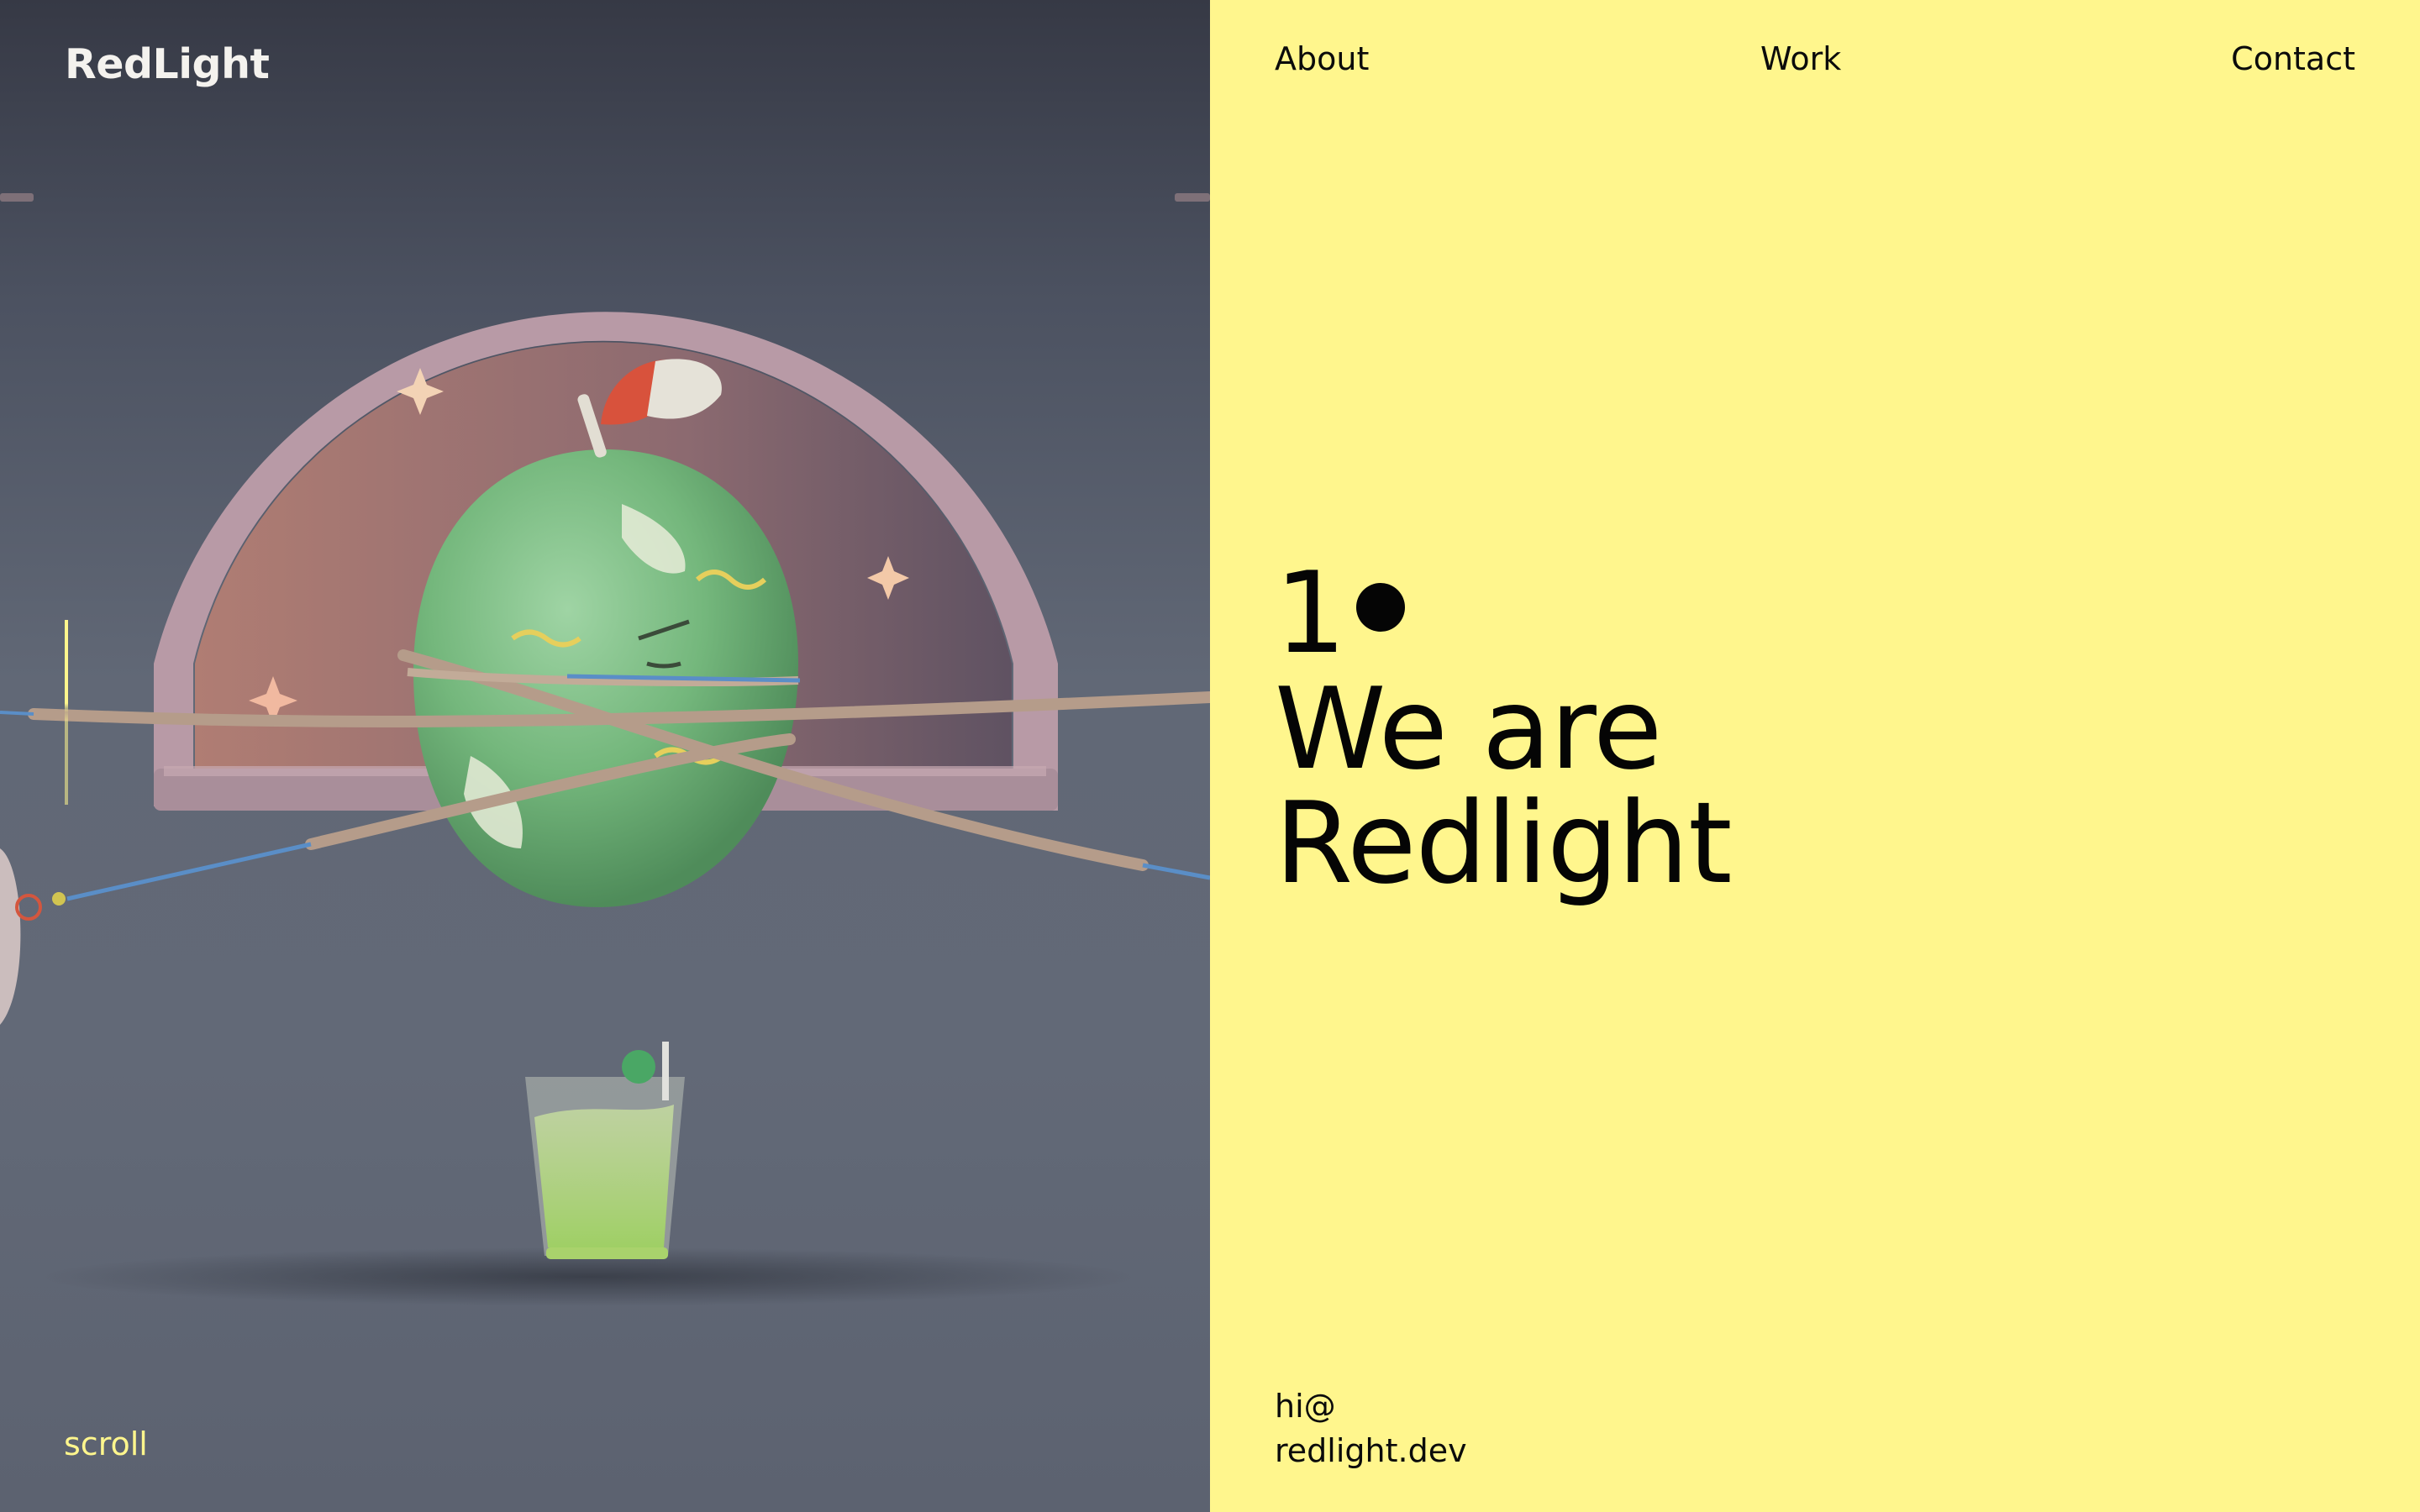  What do you see at coordinates (1504, 843) in the screenshot?
I see `page-title-line-2: Redlight` at bounding box center [1504, 843].